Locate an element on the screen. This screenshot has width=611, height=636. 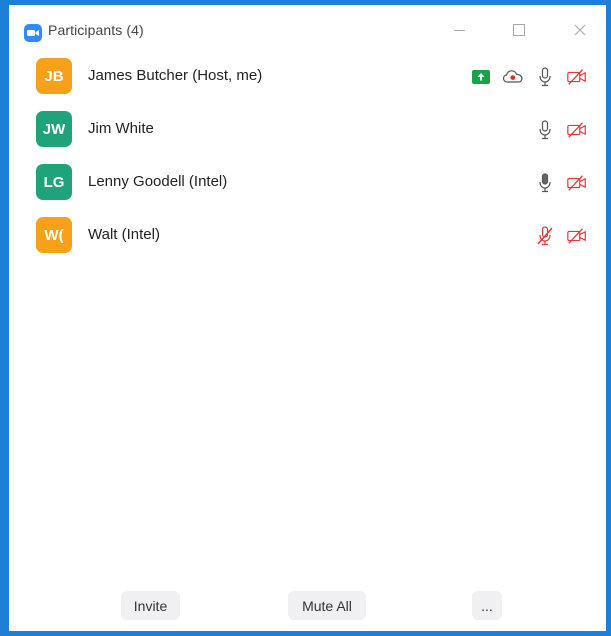
participant-row: JW Jim White is located at coordinates (307, 131).